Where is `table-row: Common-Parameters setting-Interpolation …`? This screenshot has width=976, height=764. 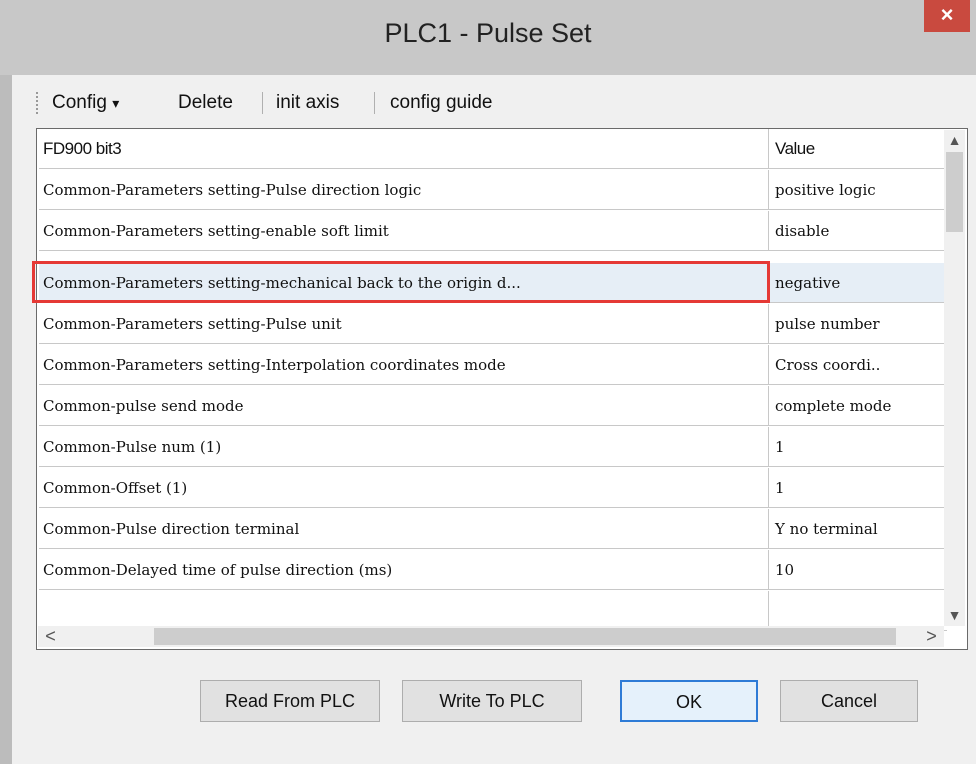
table-row: Common-Parameters setting-Interpolation … is located at coordinates (493, 365).